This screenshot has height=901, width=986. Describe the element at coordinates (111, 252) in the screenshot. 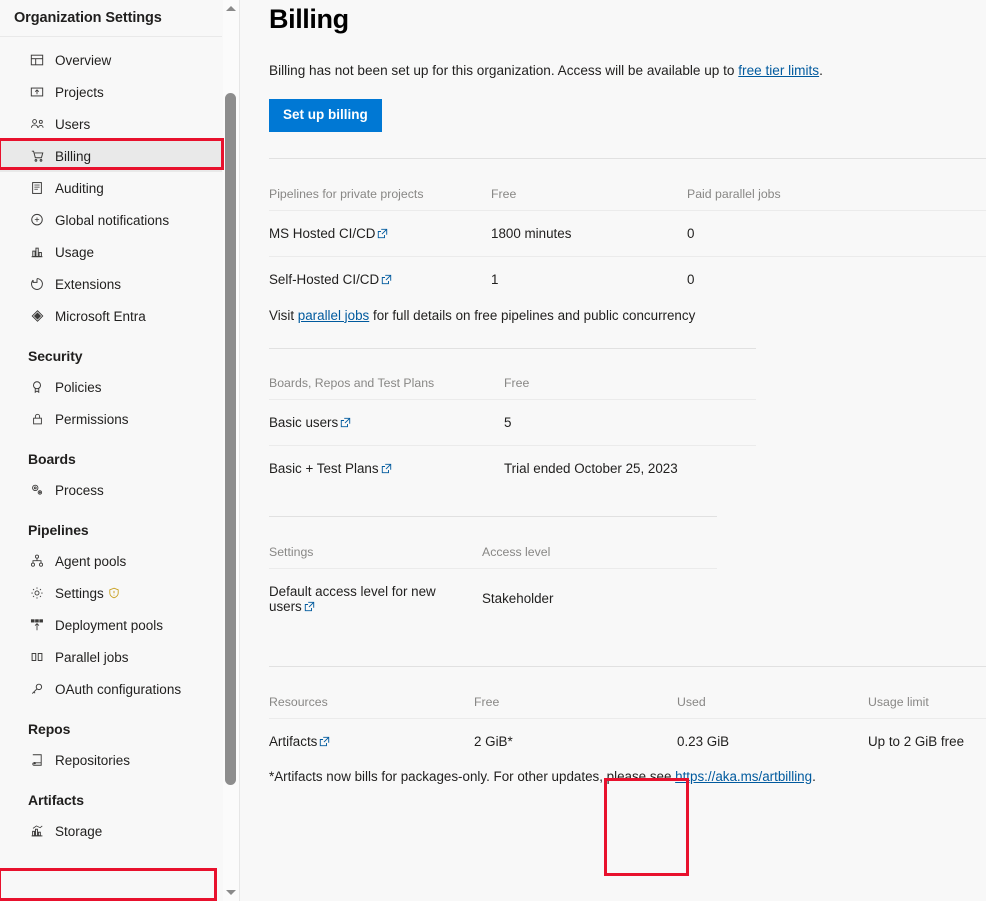

I see `sidebar-item-usage: Usage` at that location.